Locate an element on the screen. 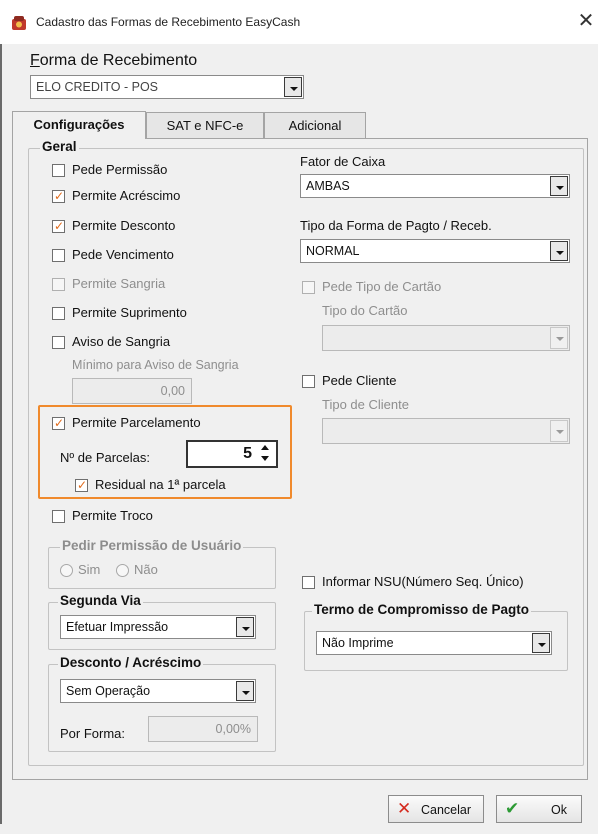 The width and height of the screenshot is (598, 834). termo-select: Não Imprime is located at coordinates (434, 643).